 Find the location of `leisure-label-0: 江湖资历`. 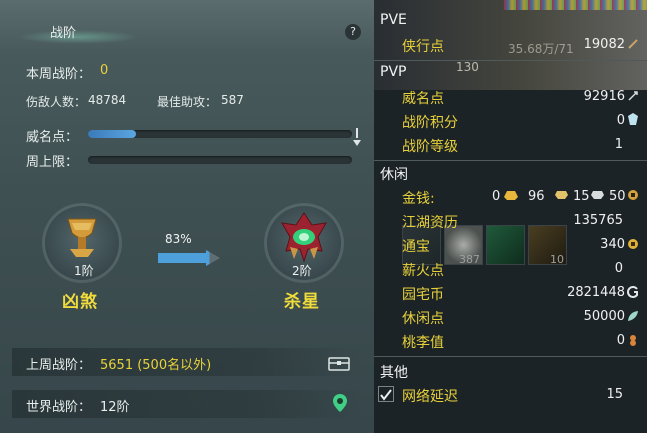

leisure-label-0: 江湖资历 is located at coordinates (430, 223).